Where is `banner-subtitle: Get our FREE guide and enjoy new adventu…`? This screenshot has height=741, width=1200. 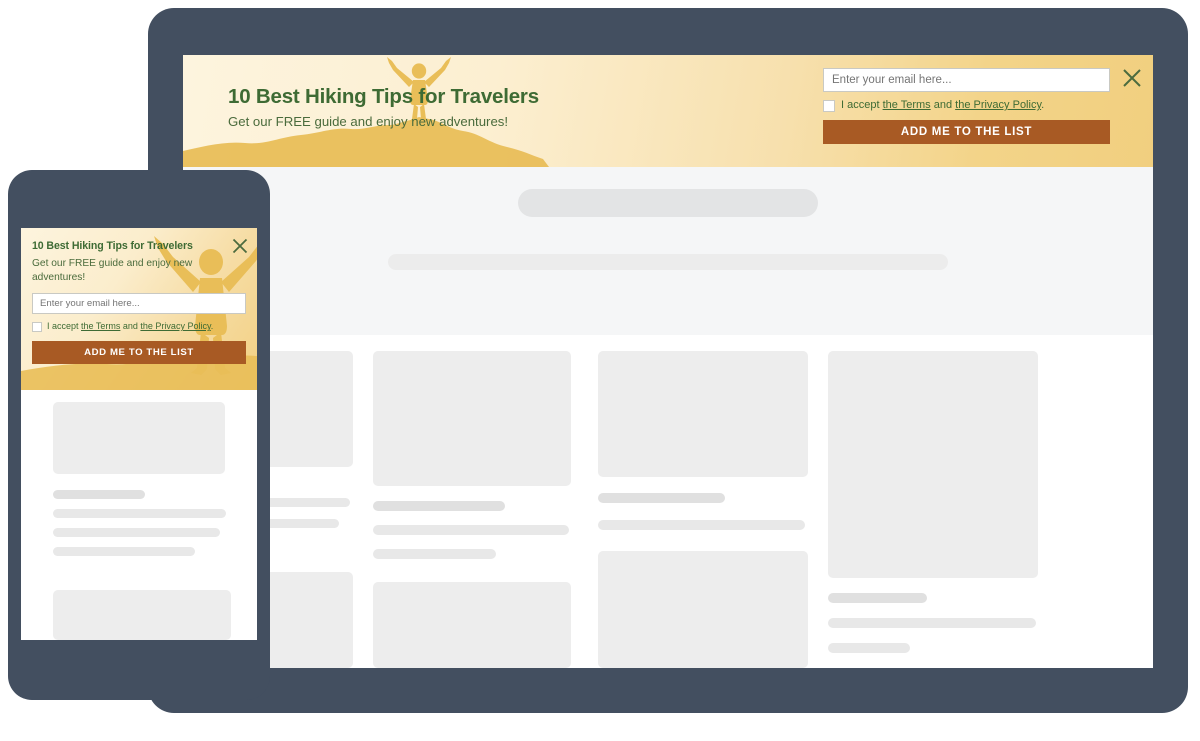
banner-subtitle: Get our FREE guide and enjoy new adventu… is located at coordinates (368, 121).